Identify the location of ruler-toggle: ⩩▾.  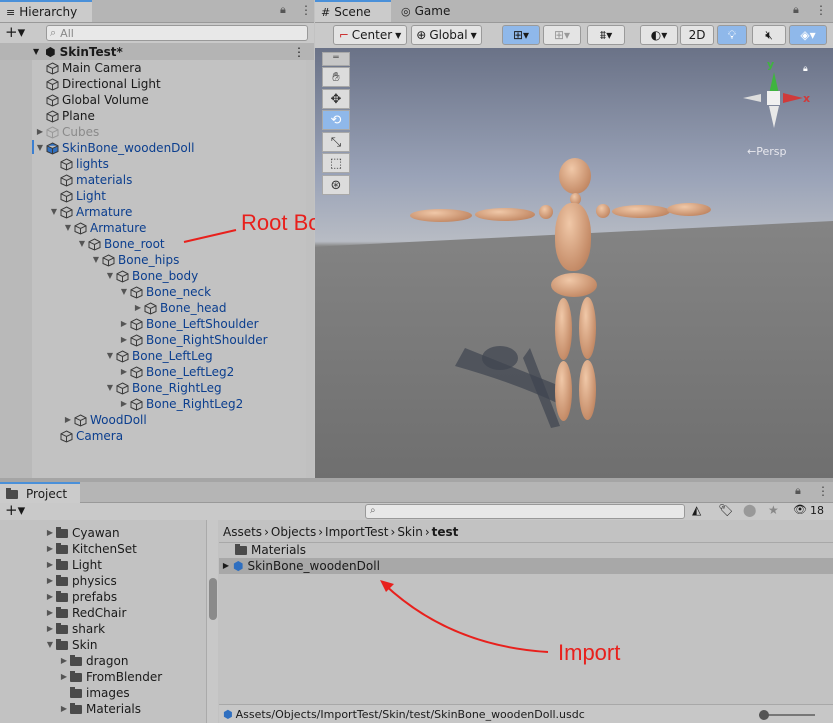
(606, 35).